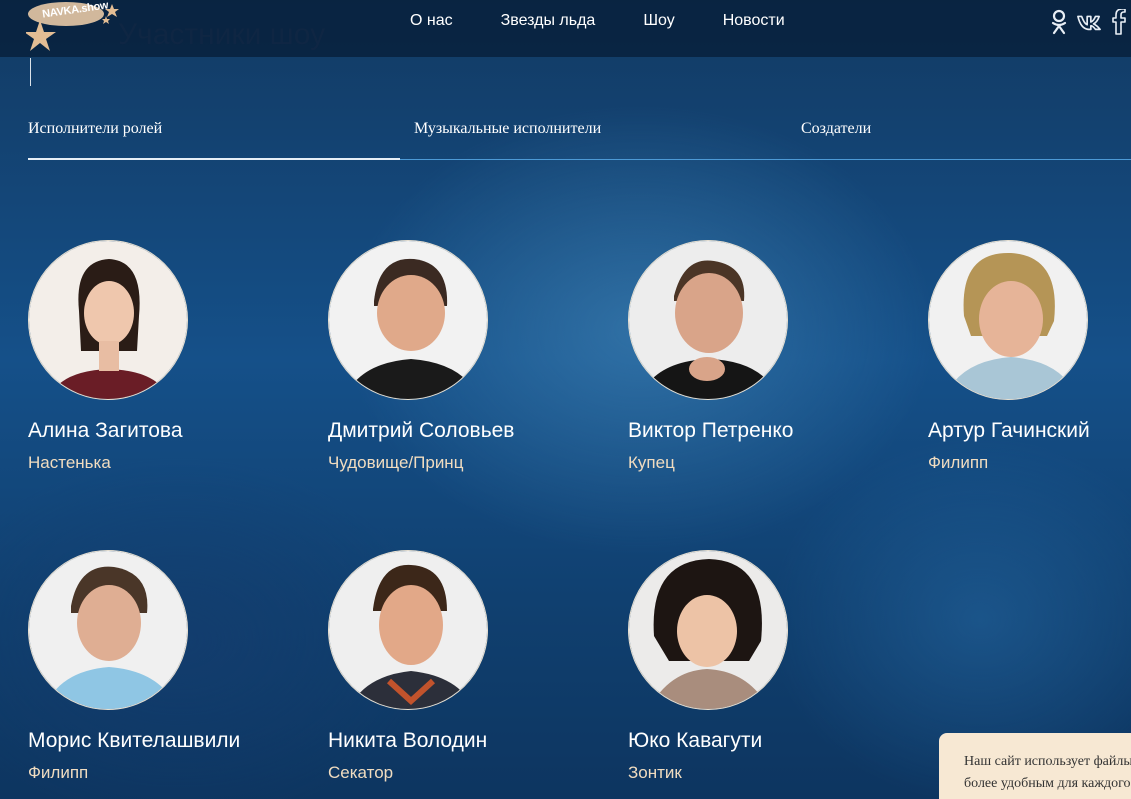 This screenshot has width=1131, height=799. What do you see at coordinates (695, 740) in the screenshot?
I see `person-name: Юко Кавагути` at bounding box center [695, 740].